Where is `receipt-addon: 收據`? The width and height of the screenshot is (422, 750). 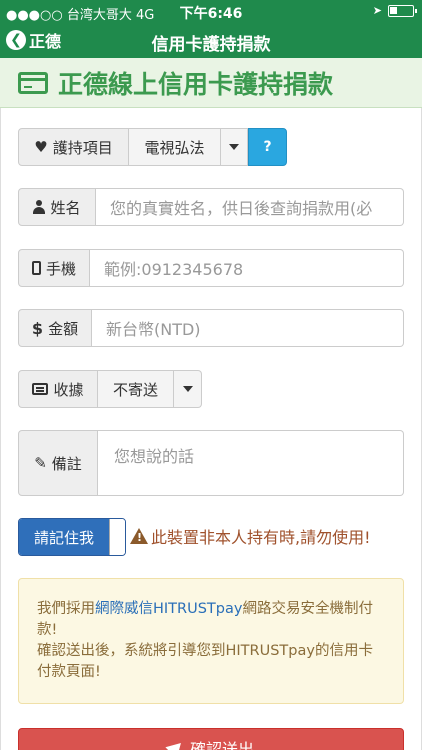
receipt-addon: 收據 is located at coordinates (58, 389).